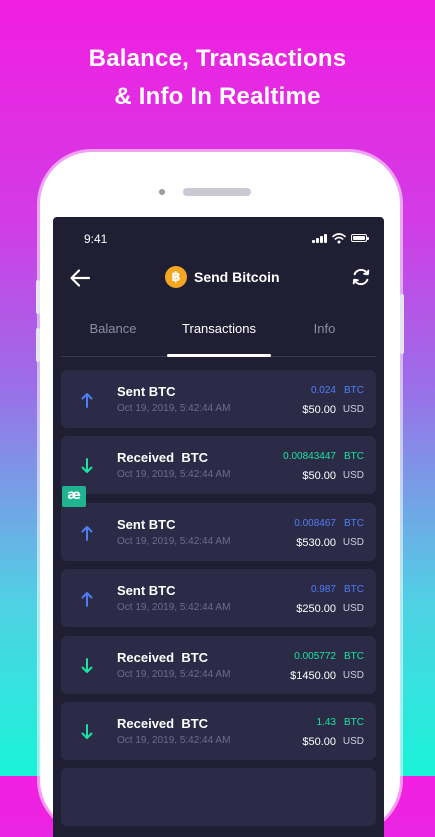 This screenshot has width=435, height=837. Describe the element at coordinates (360, 238) in the screenshot. I see `battery-icon` at that location.